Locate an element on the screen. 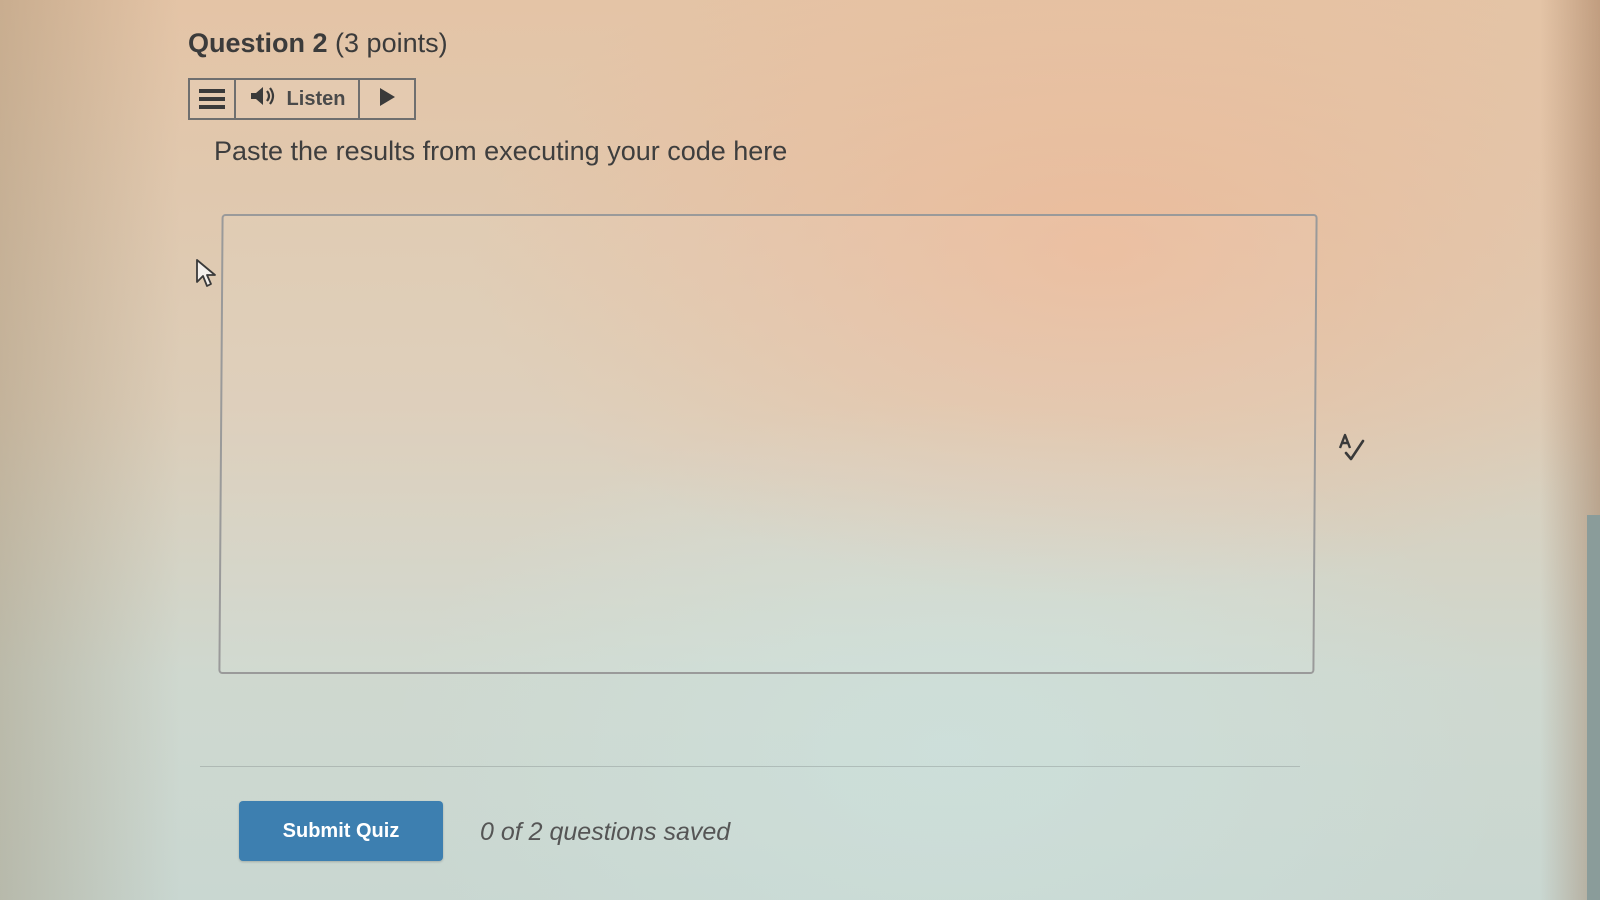 Image resolution: width=1600 pixels, height=900 pixels. window-edge is located at coordinates (1593, 707).